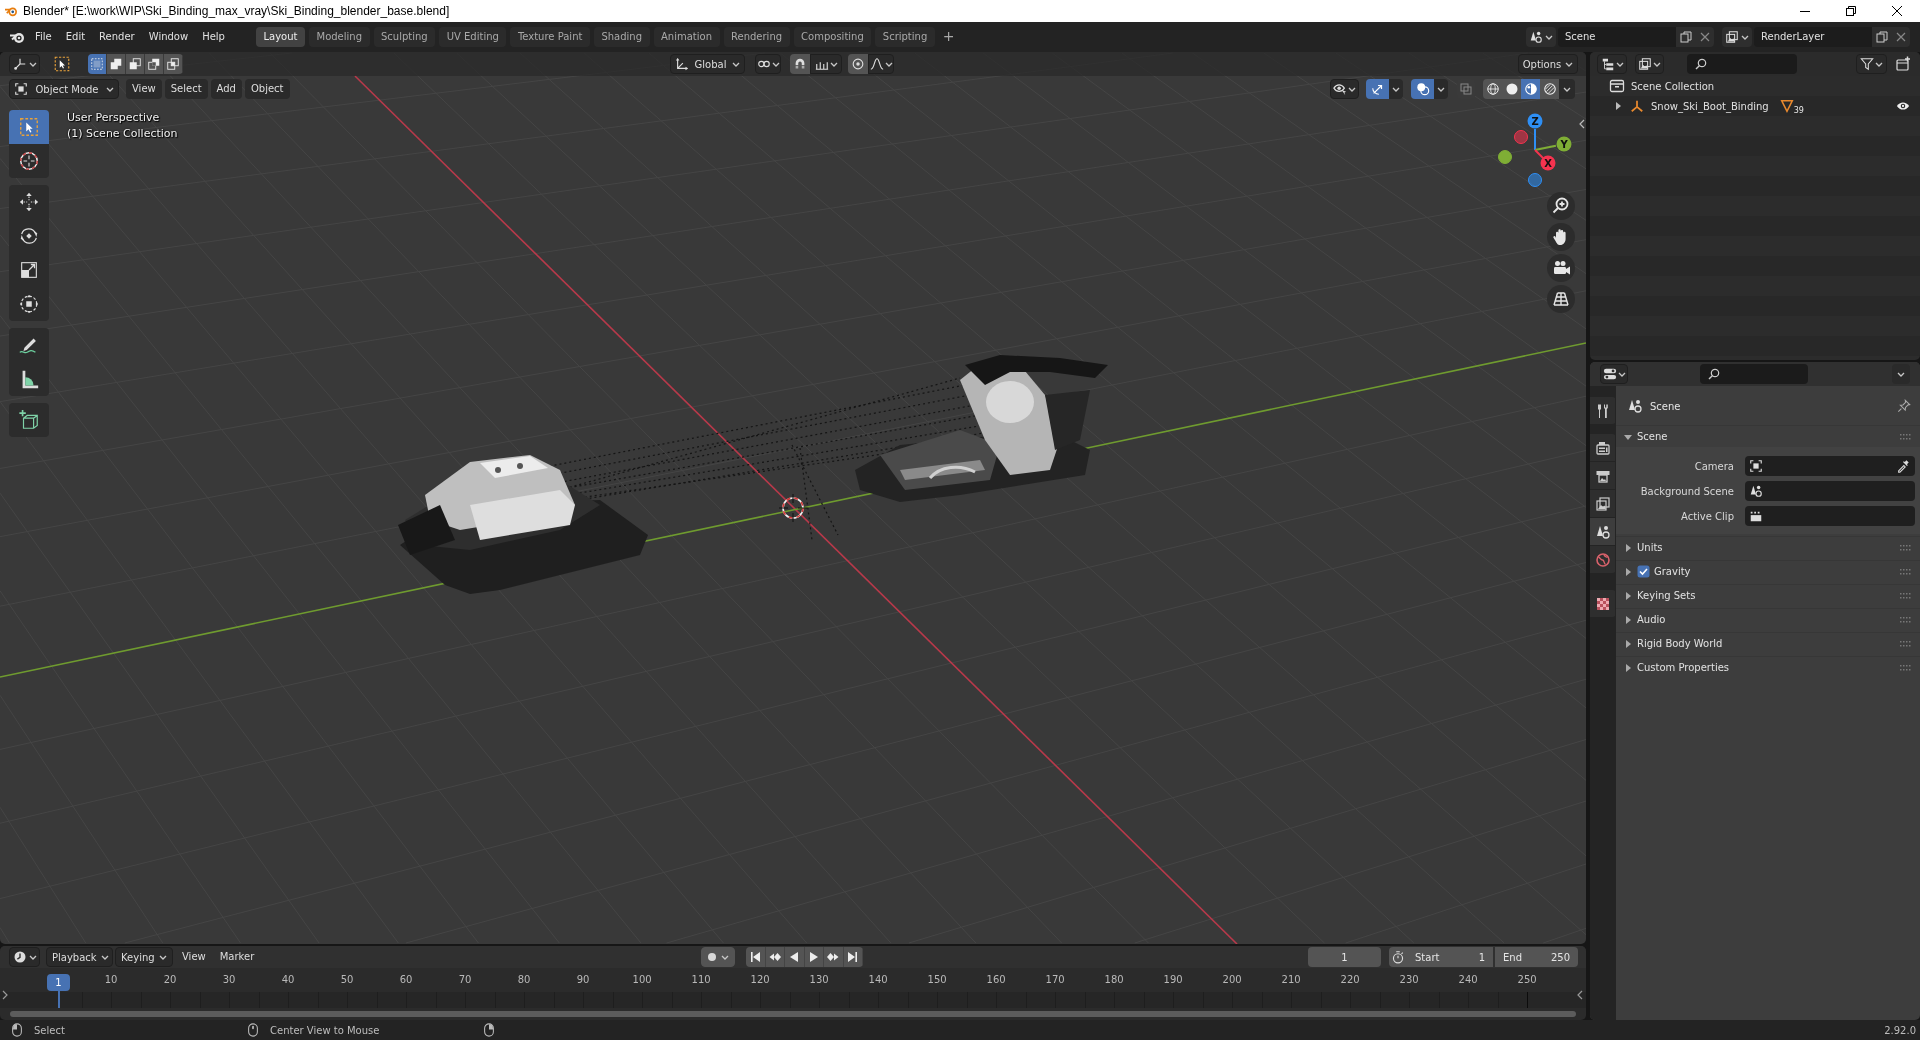 The width and height of the screenshot is (1920, 1040). Describe the element at coordinates (834, 957) in the screenshot. I see `next-keyframe-button` at that location.